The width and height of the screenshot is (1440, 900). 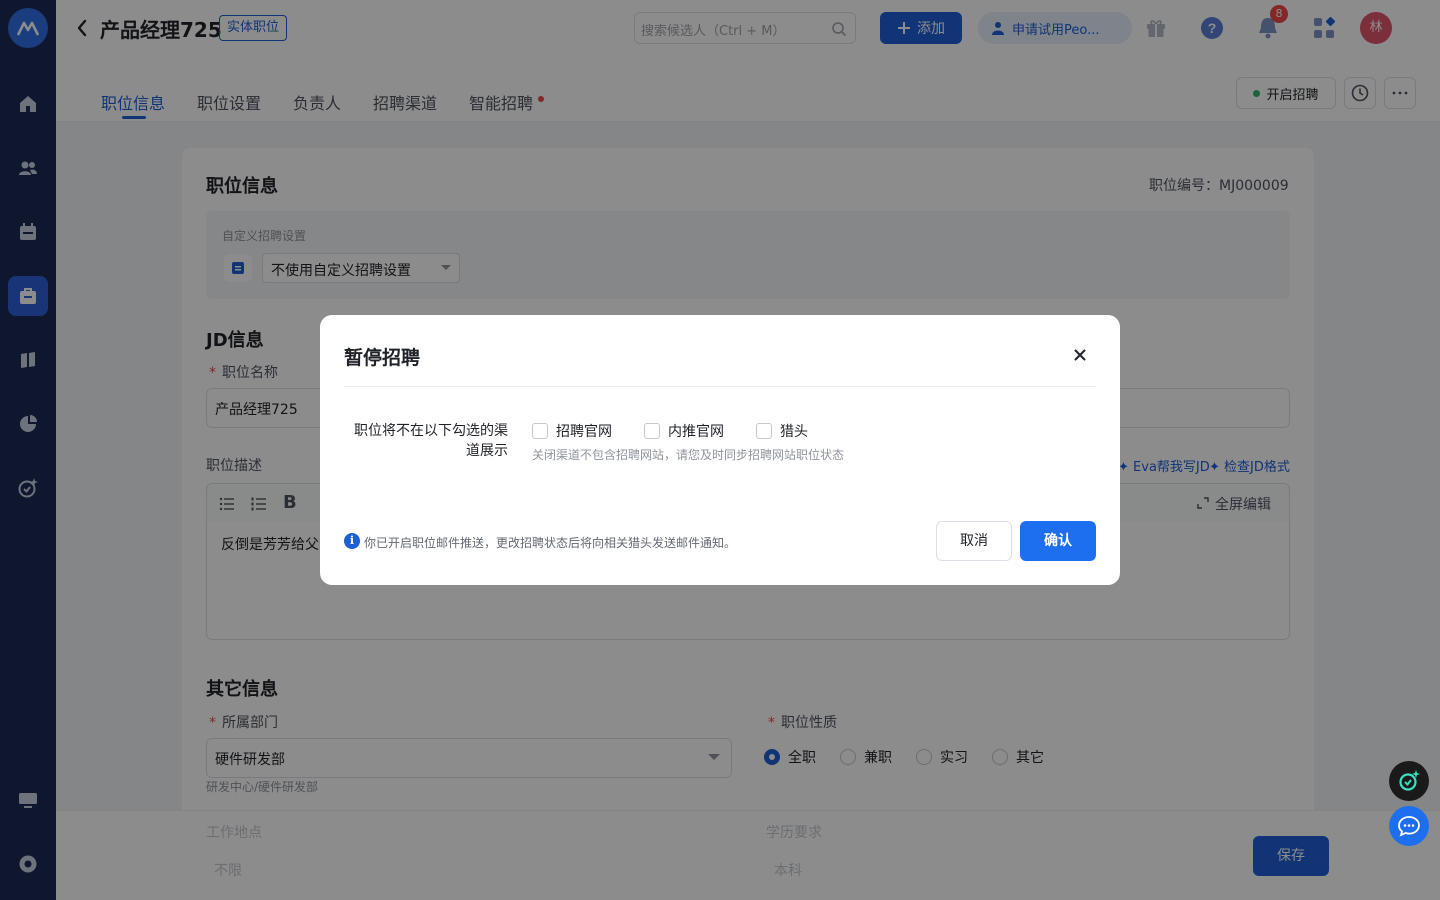 What do you see at coordinates (974, 541) in the screenshot?
I see `cancel-button: 取消` at bounding box center [974, 541].